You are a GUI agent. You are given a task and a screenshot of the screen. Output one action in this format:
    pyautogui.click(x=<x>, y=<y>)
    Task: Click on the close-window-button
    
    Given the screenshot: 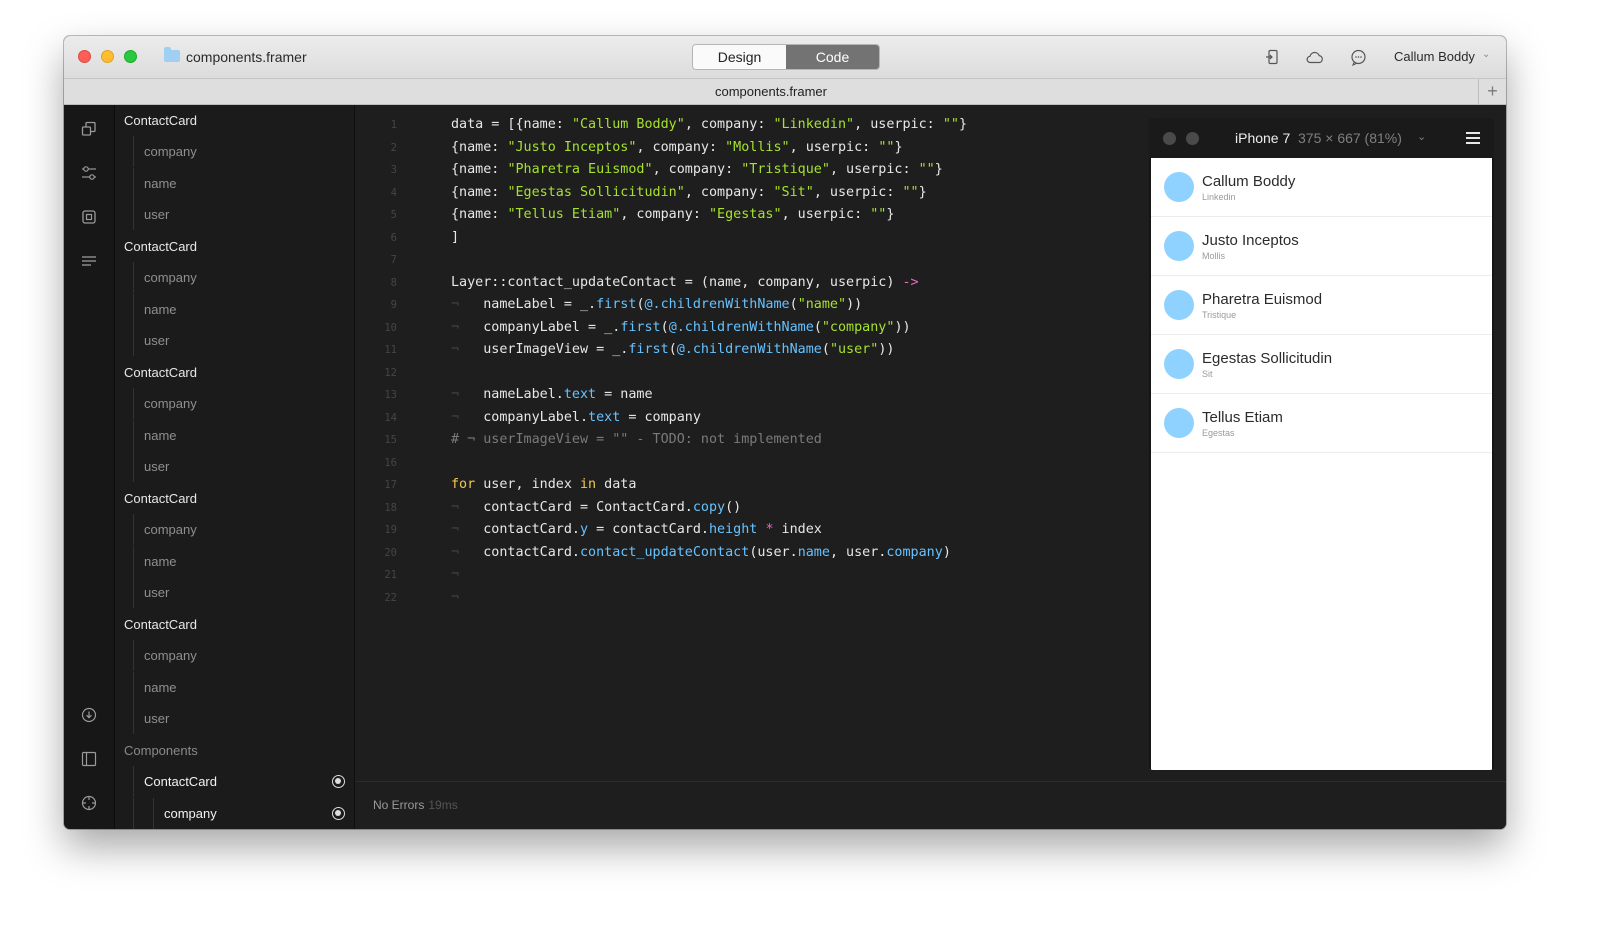 What is the action you would take?
    pyautogui.click(x=84, y=56)
    